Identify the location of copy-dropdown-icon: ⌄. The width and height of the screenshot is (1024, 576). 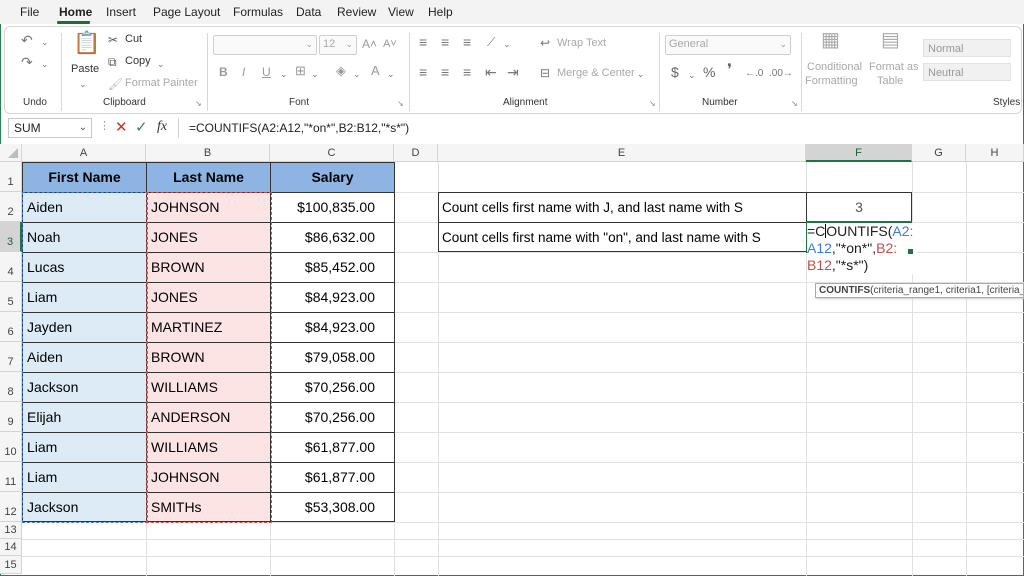
(161, 64).